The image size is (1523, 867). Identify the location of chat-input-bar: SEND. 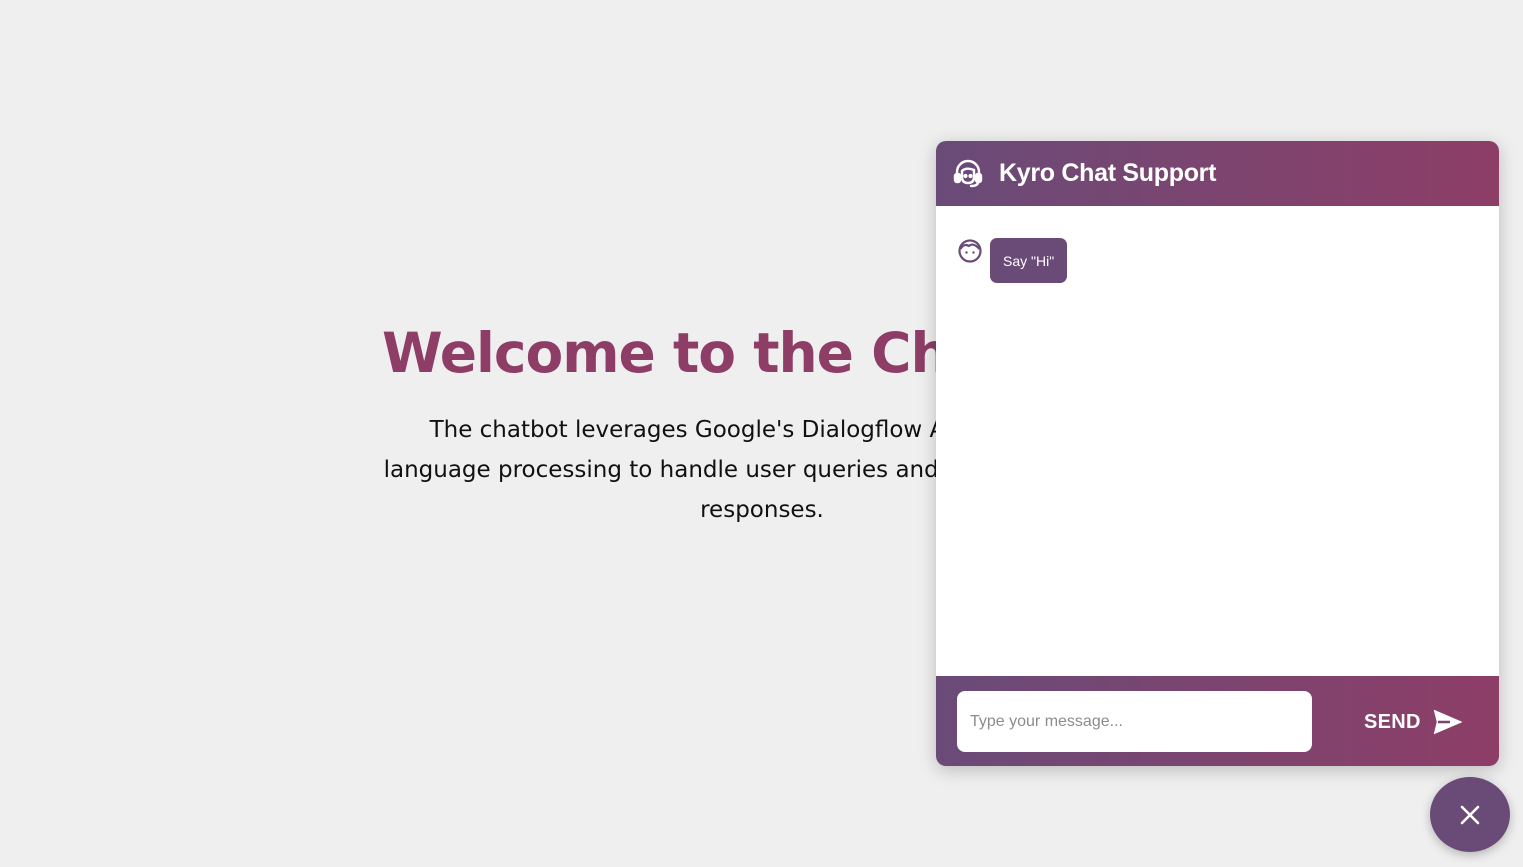
(1217, 721).